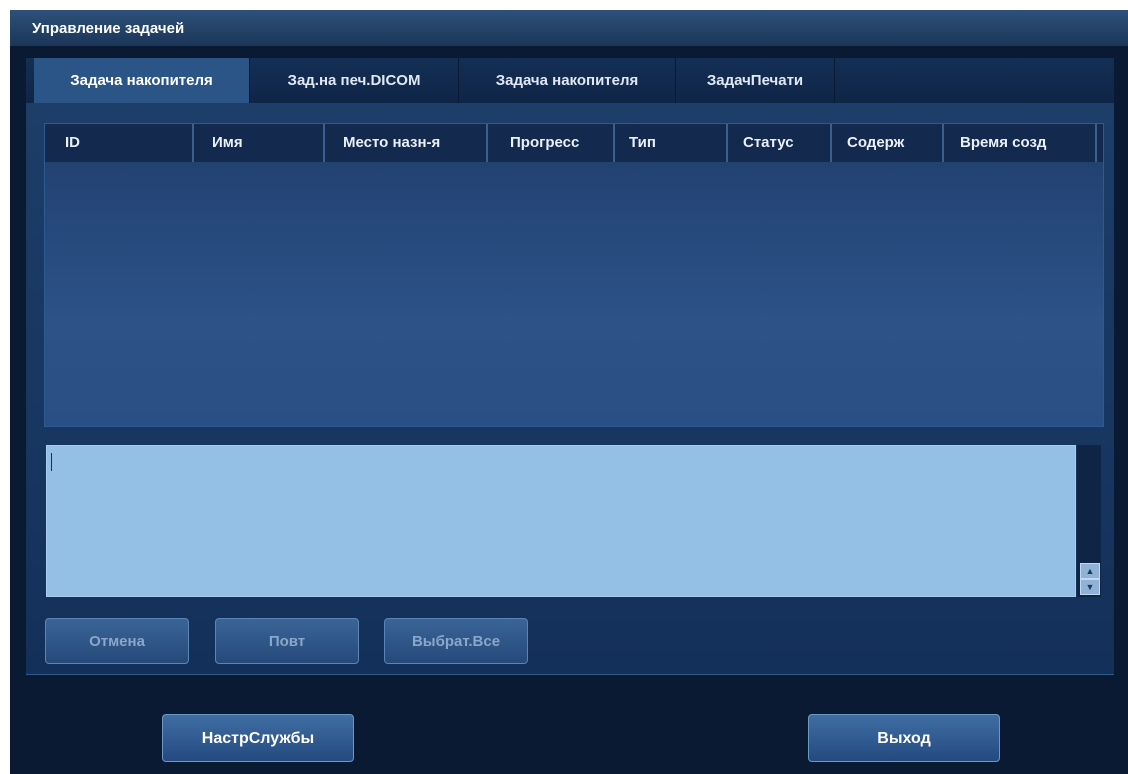 The height and width of the screenshot is (774, 1128). Describe the element at coordinates (569, 28) in the screenshot. I see `title-bar: Управление задачей` at that location.